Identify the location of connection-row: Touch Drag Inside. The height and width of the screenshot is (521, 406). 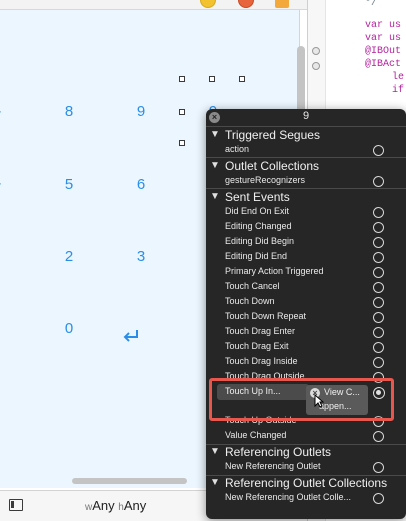
(306, 362).